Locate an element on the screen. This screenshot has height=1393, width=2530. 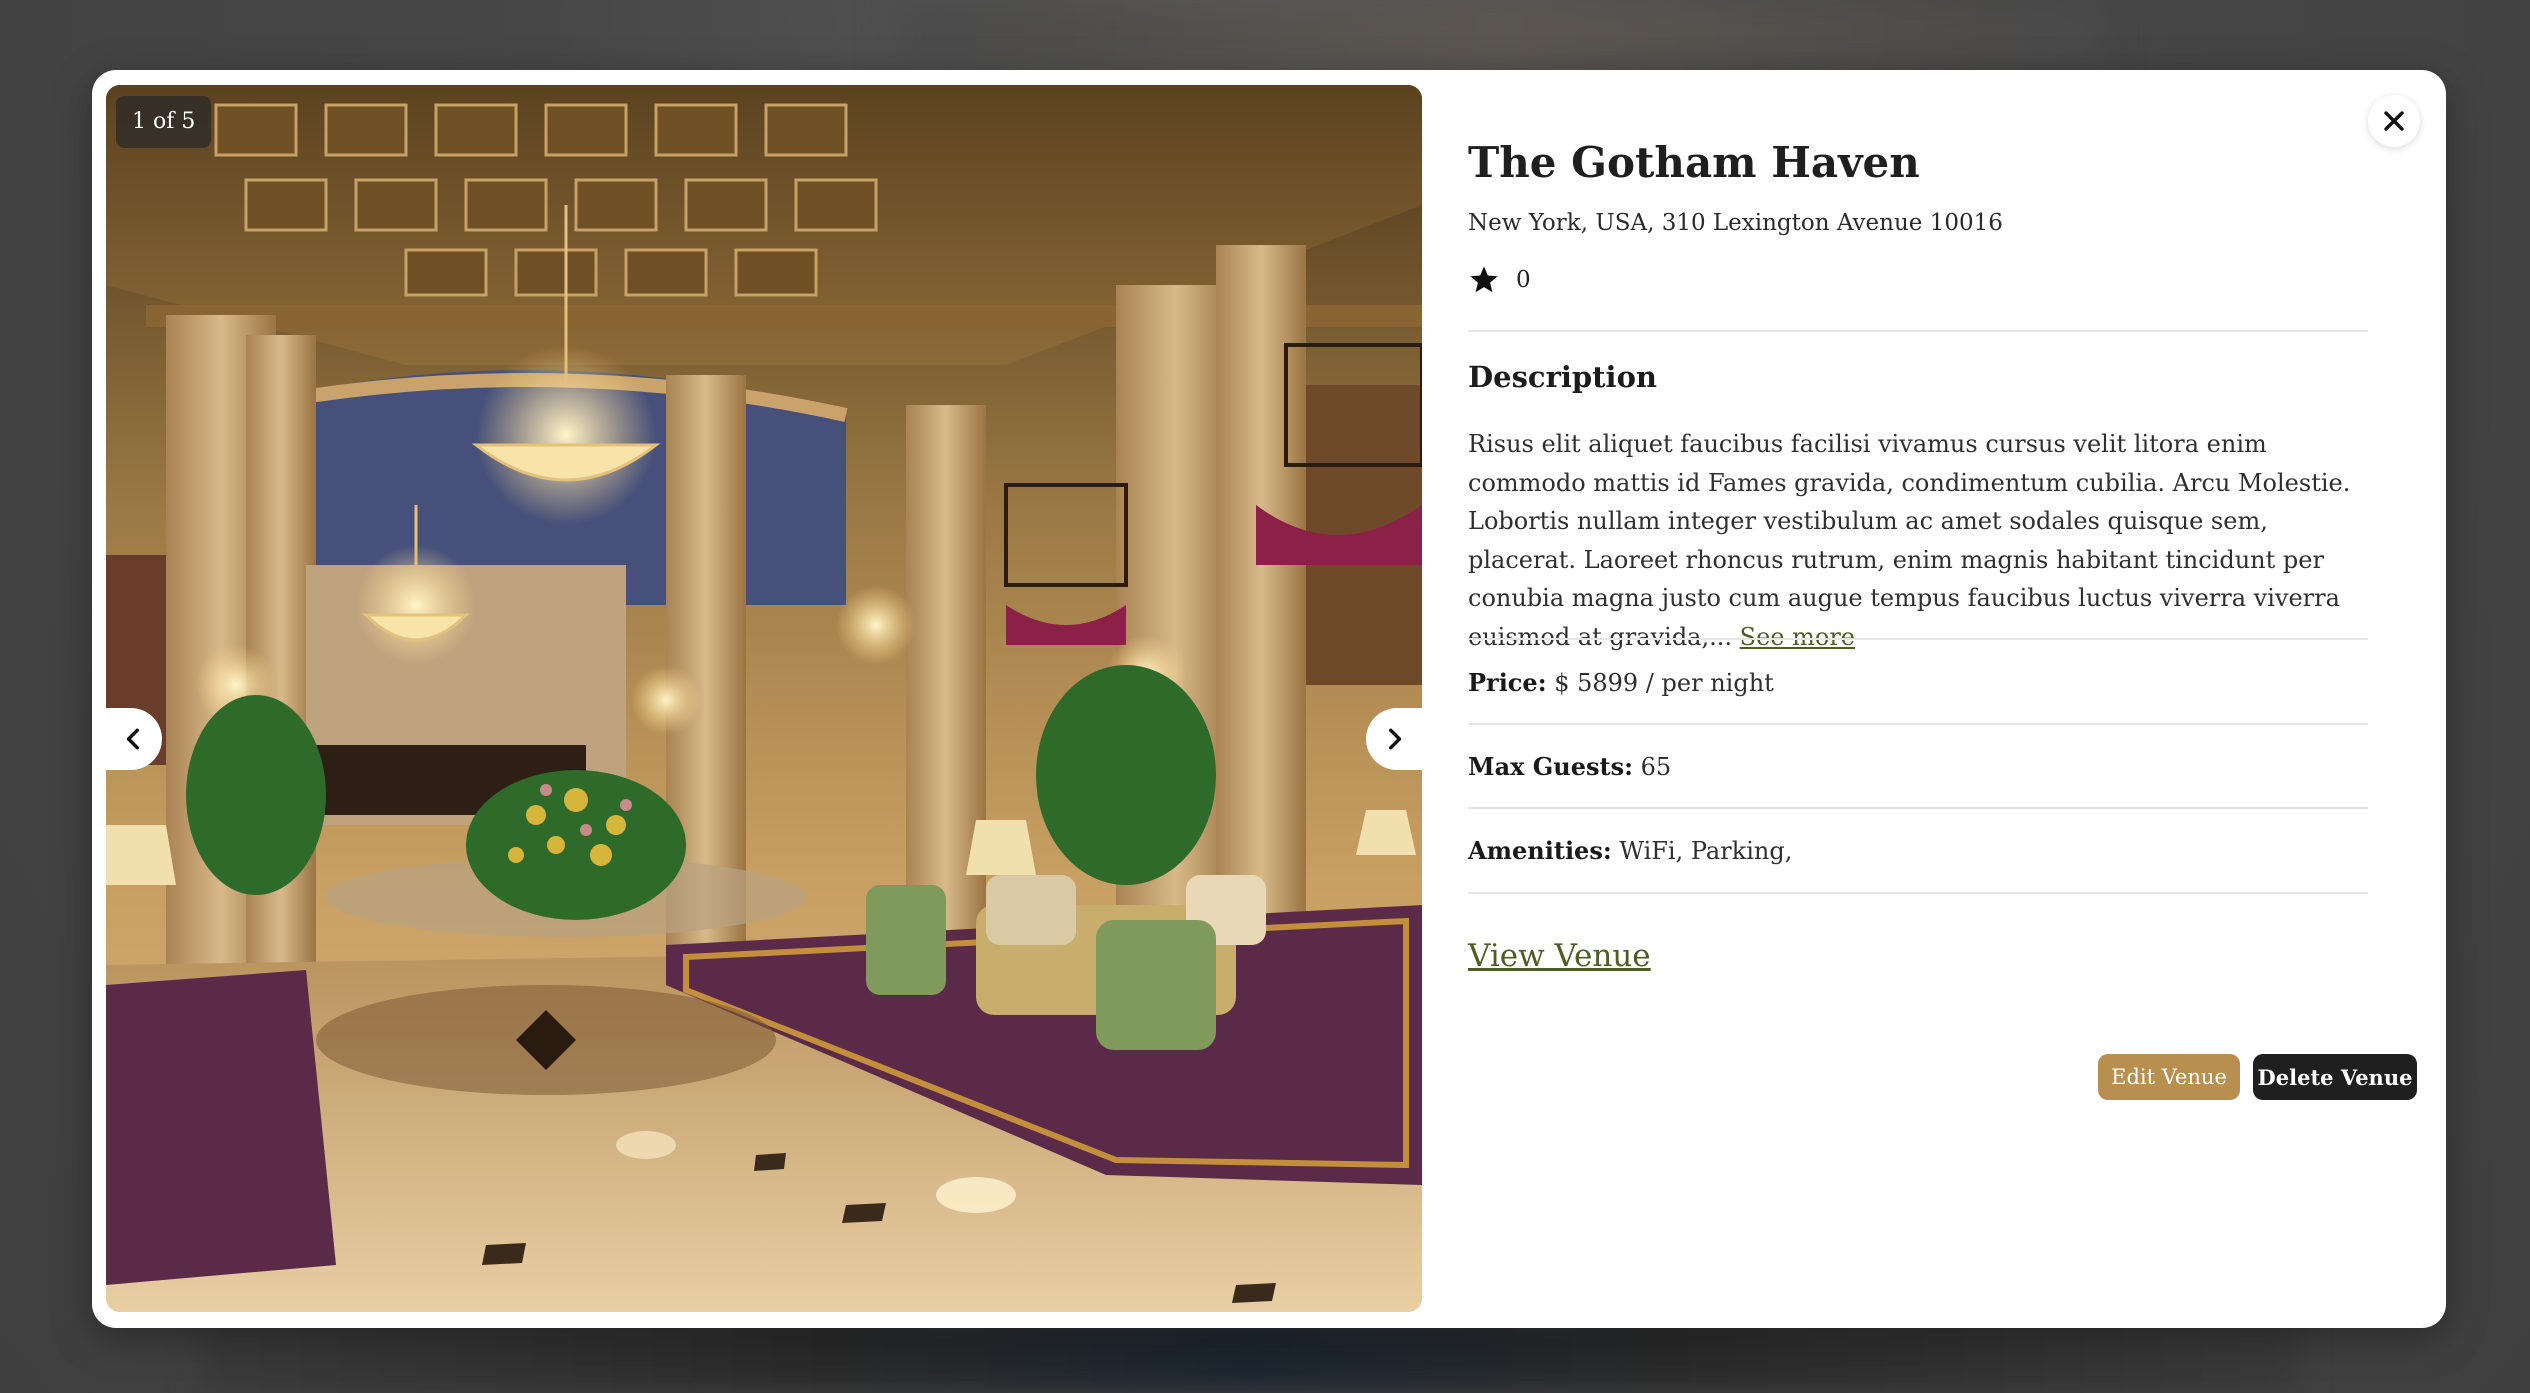
image-counter: 1 of 5 is located at coordinates (164, 122).